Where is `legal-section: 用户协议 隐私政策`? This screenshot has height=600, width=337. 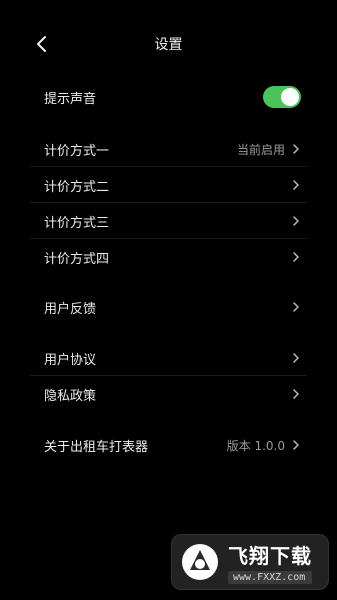
legal-section: 用户协议 隐私政策 is located at coordinates (168, 376).